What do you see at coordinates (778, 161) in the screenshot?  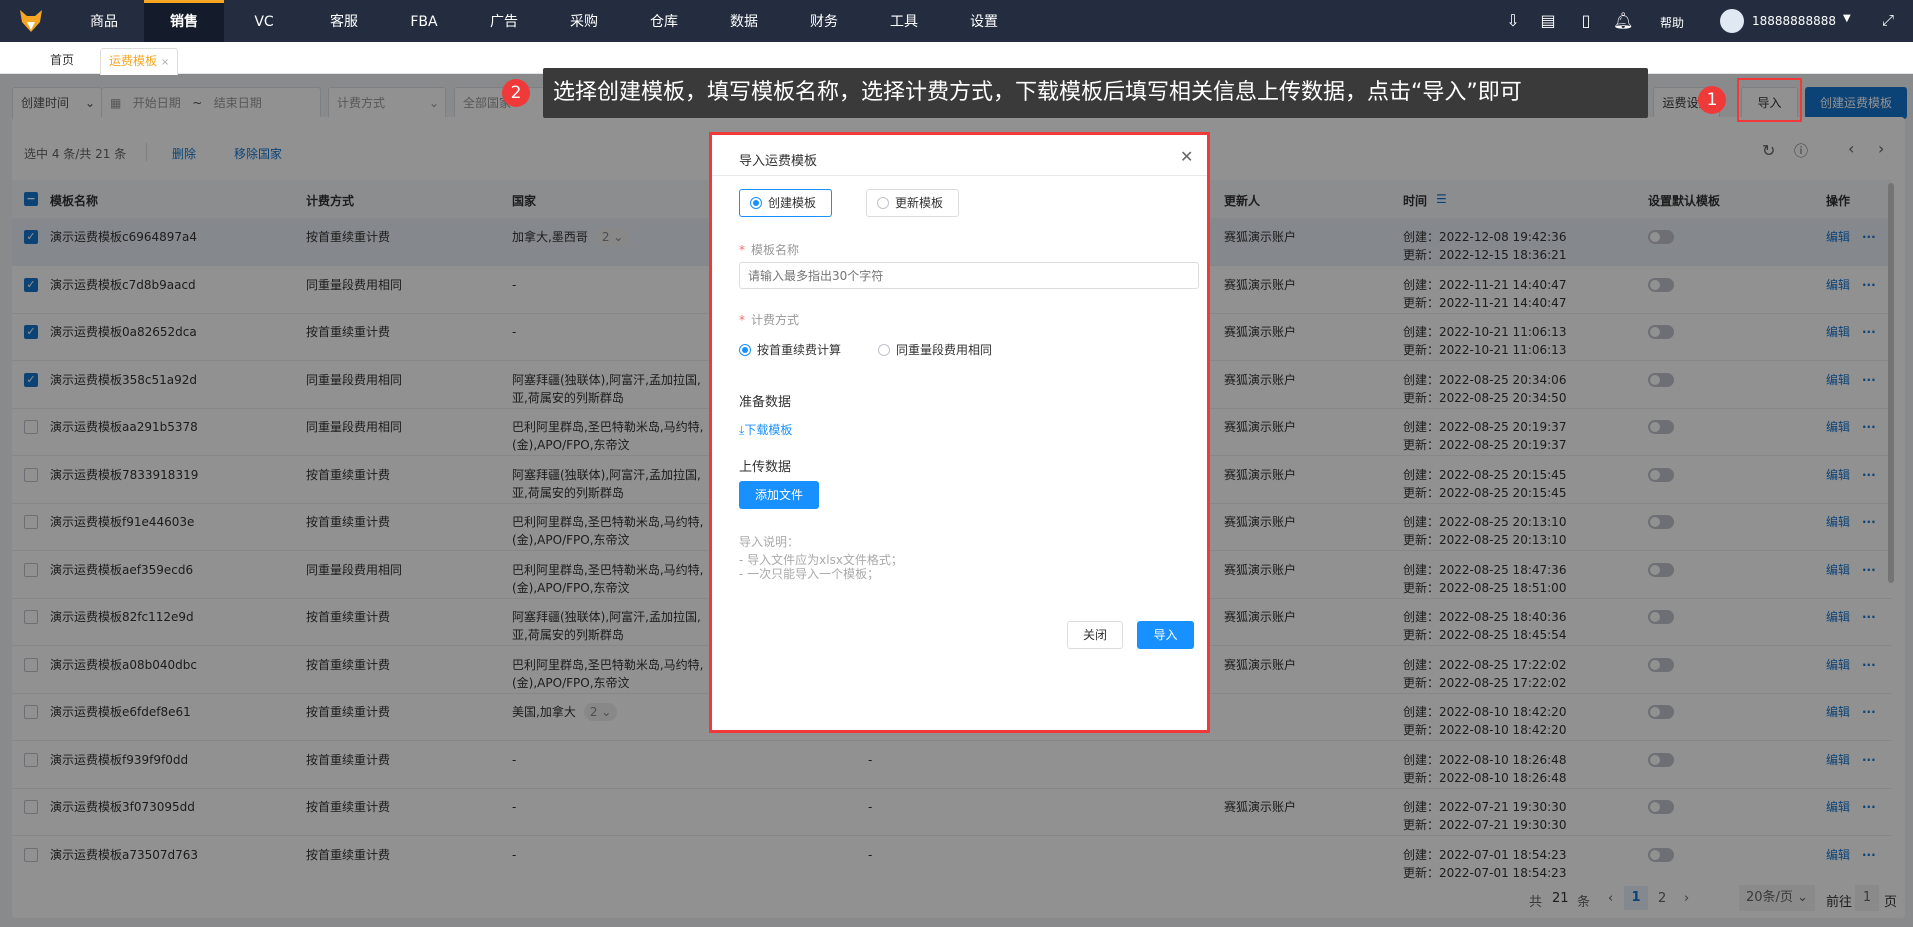 I see `dialog-title: 导入运费模板` at bounding box center [778, 161].